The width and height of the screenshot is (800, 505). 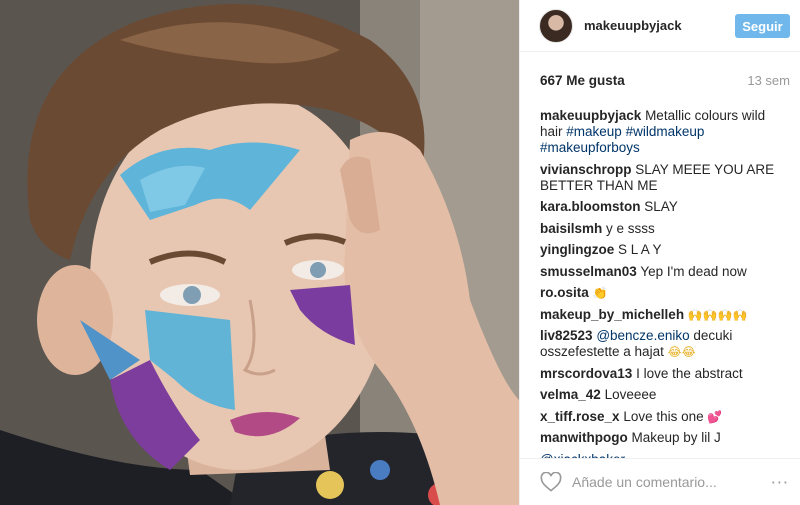 What do you see at coordinates (717, 314) in the screenshot?
I see `emoji-icon: 🙌🙌🙌🙌` at bounding box center [717, 314].